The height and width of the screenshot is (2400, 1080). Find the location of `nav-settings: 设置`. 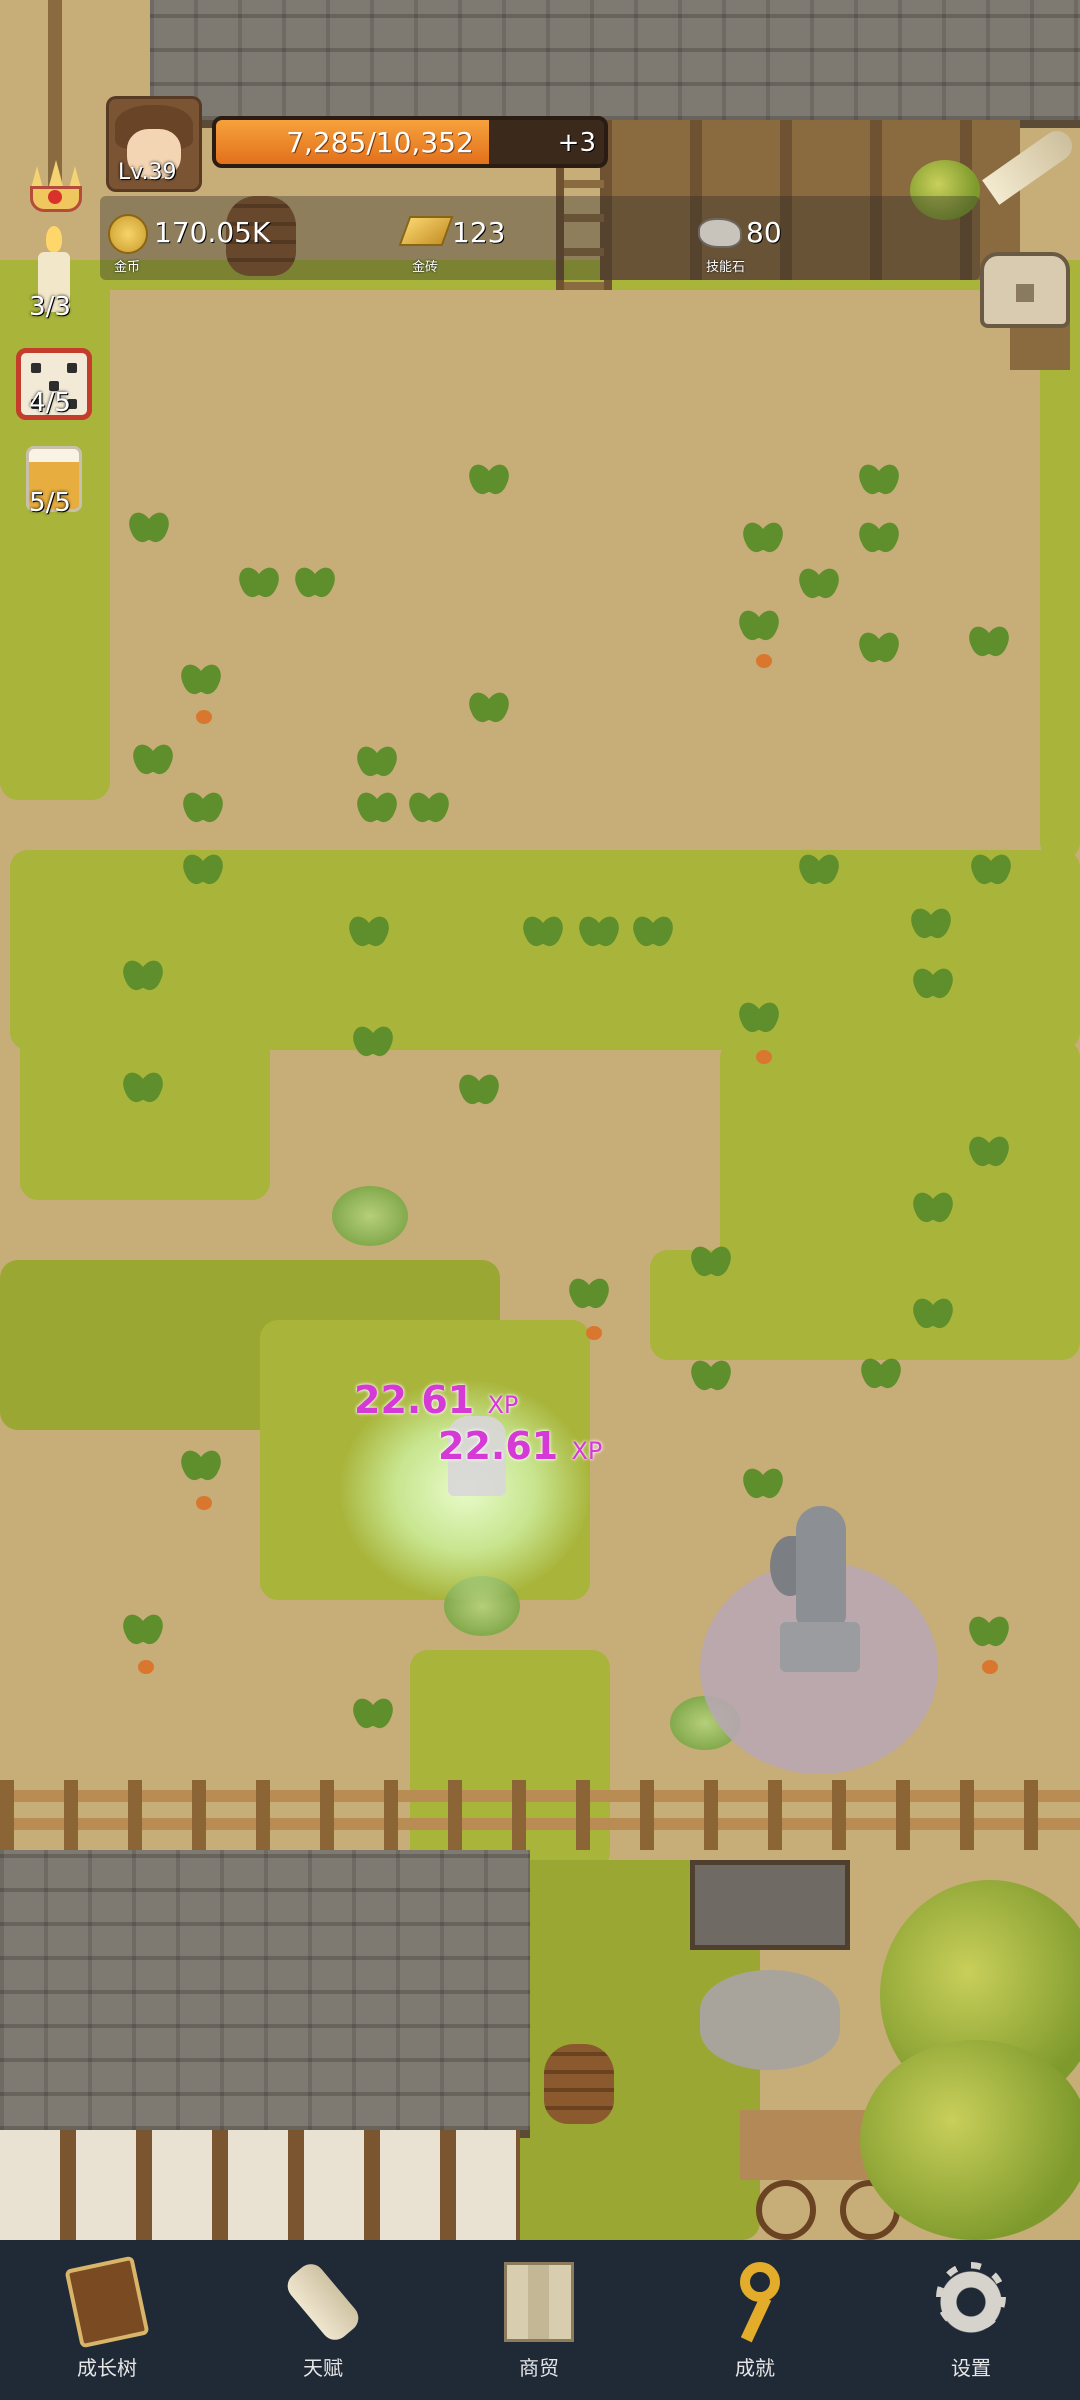

nav-settings: 设置 is located at coordinates (971, 2323).